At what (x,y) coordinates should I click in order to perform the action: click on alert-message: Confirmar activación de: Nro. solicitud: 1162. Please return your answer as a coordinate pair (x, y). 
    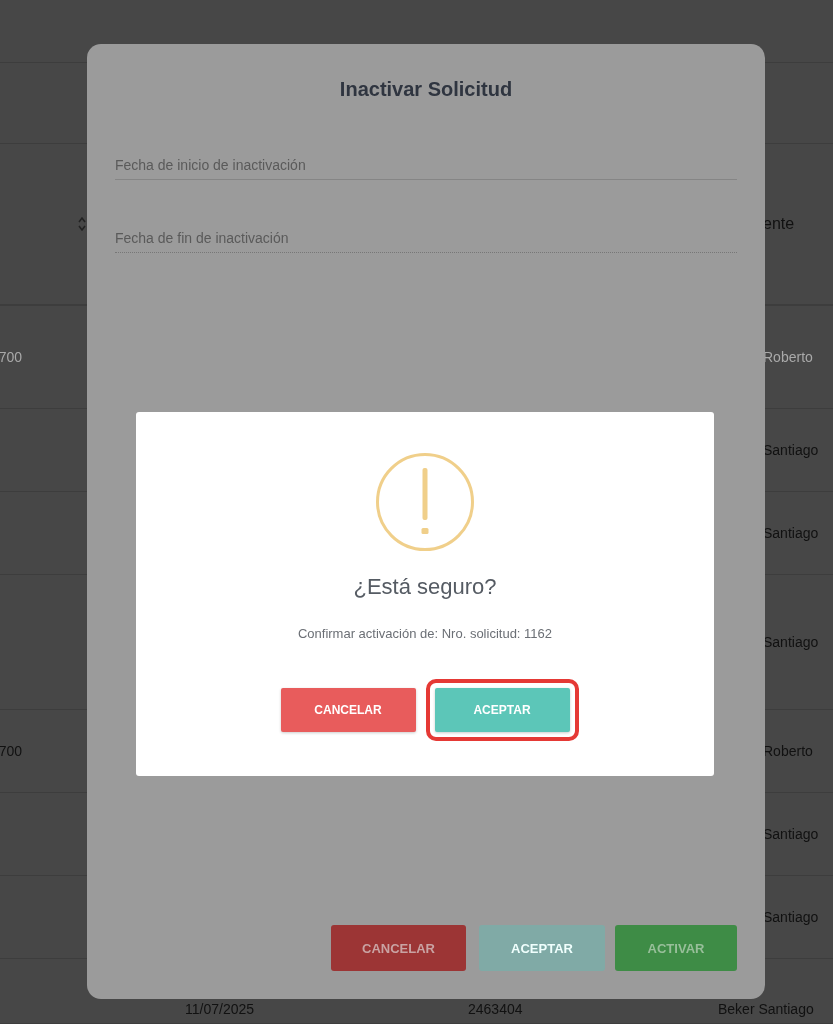
    Looking at the image, I should click on (425, 633).